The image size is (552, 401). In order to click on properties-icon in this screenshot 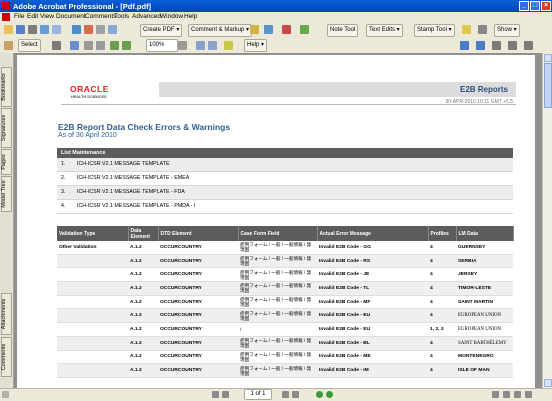, I will do `click(528, 45)`.